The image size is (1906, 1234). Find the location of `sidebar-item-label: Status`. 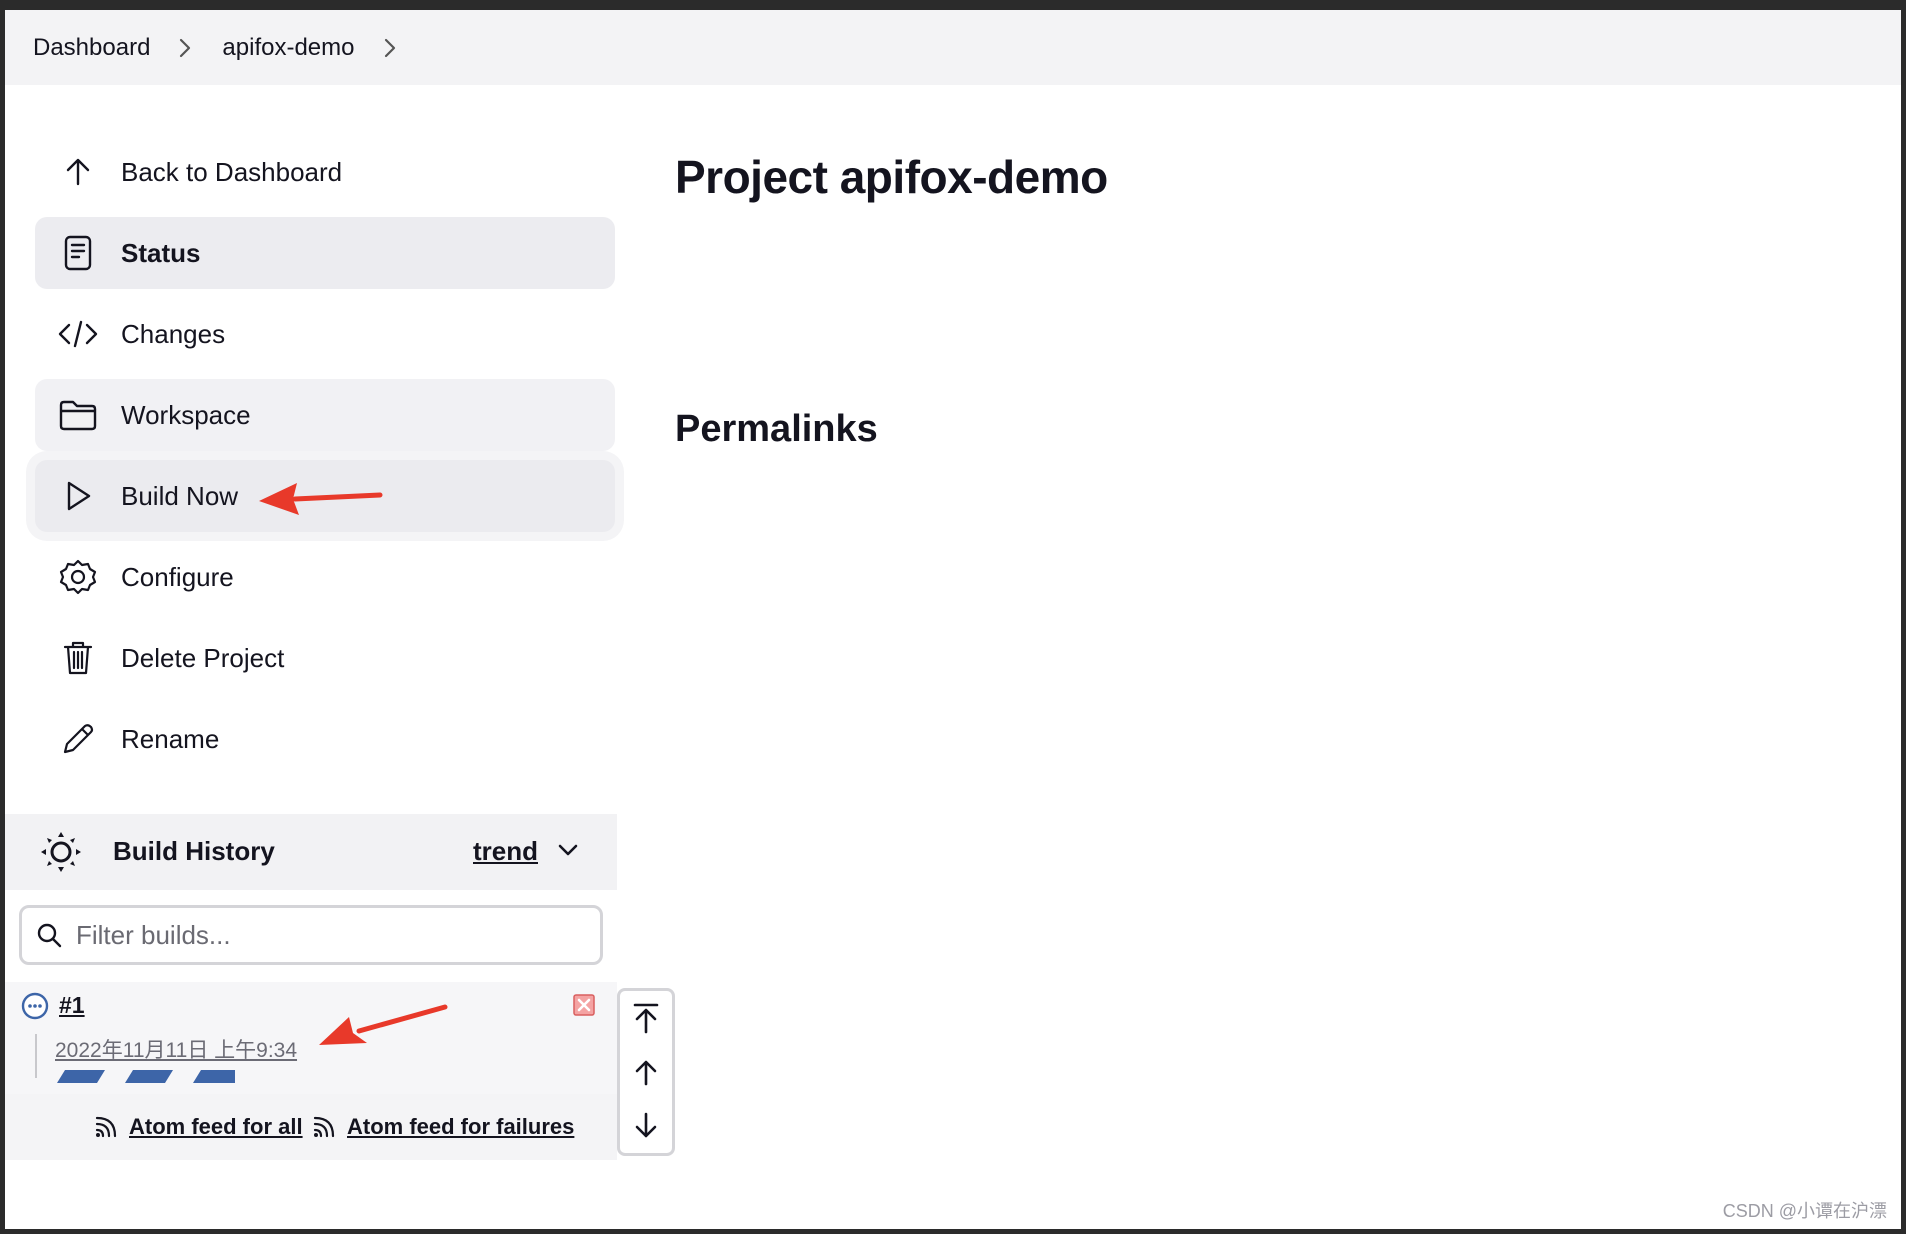

sidebar-item-label: Status is located at coordinates (161, 252).